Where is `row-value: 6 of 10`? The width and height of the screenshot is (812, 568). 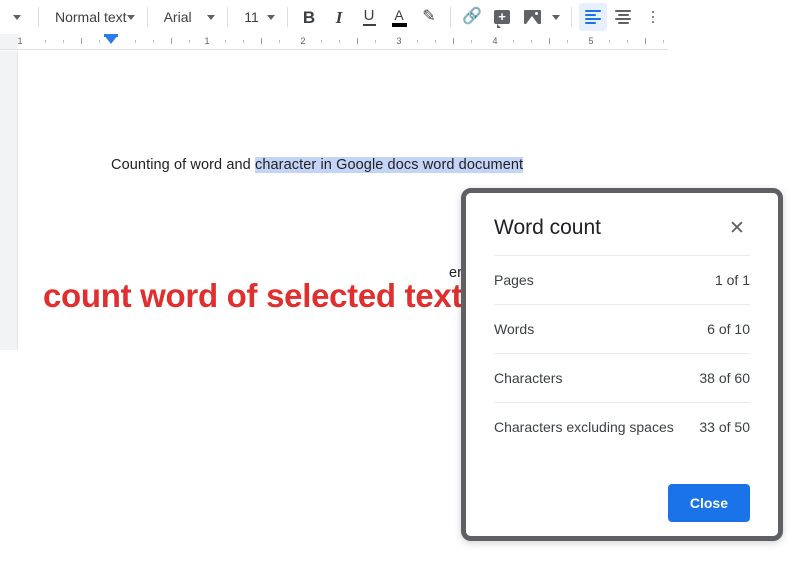
row-value: 6 of 10 is located at coordinates (728, 329).